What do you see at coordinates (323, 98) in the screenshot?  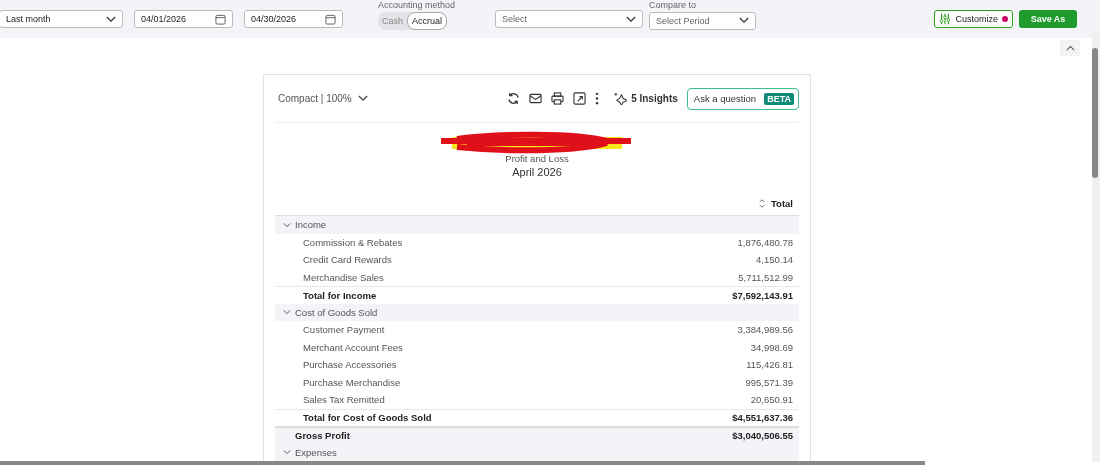 I see `view-dropdown: Compact | 100%` at bounding box center [323, 98].